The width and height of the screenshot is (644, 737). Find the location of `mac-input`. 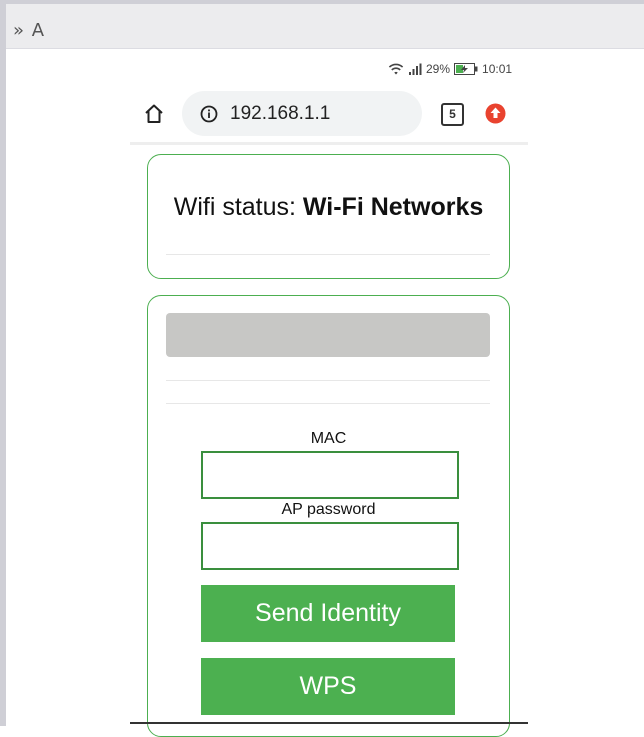

mac-input is located at coordinates (330, 475).